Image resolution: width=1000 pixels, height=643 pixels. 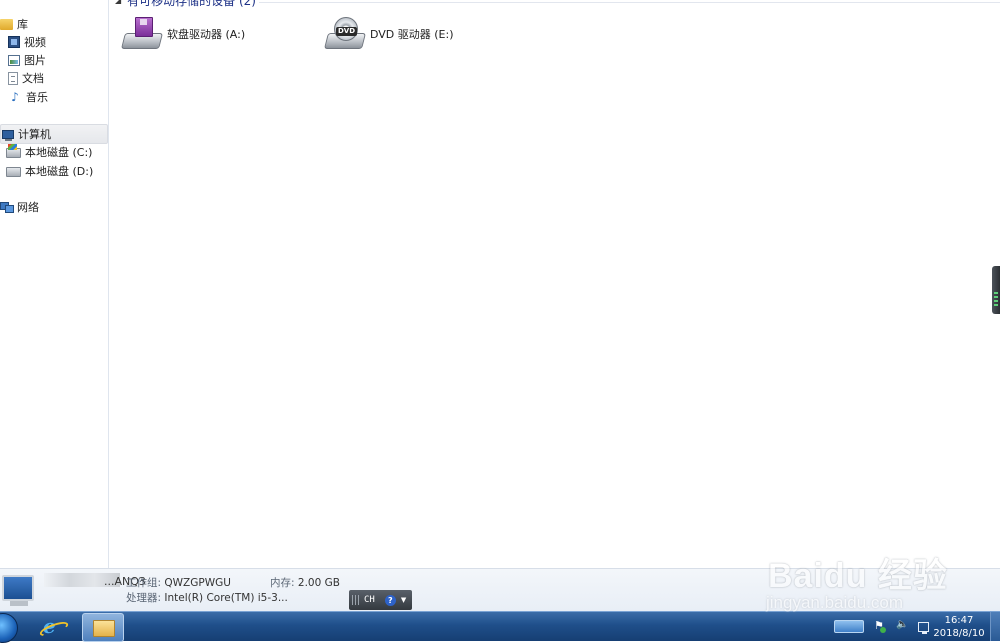 I want to click on floppy-drive-icon, so click(x=142, y=34).